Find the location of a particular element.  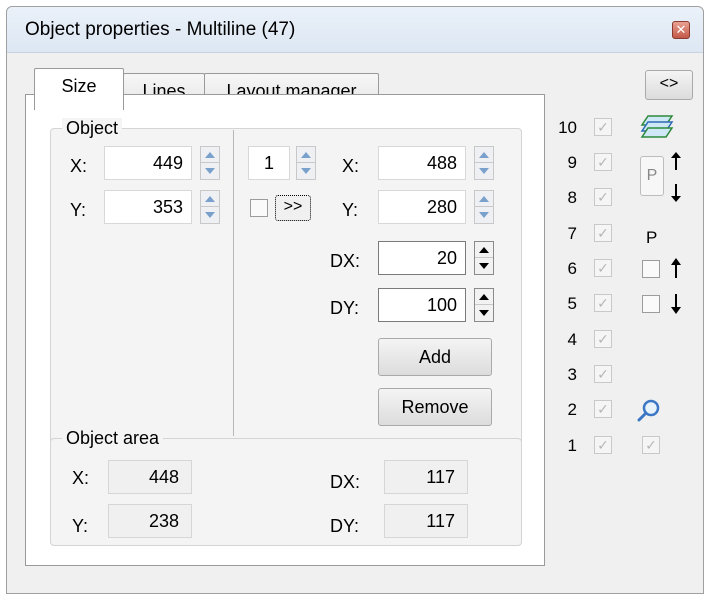

point-y-label: Y: is located at coordinates (350, 210).